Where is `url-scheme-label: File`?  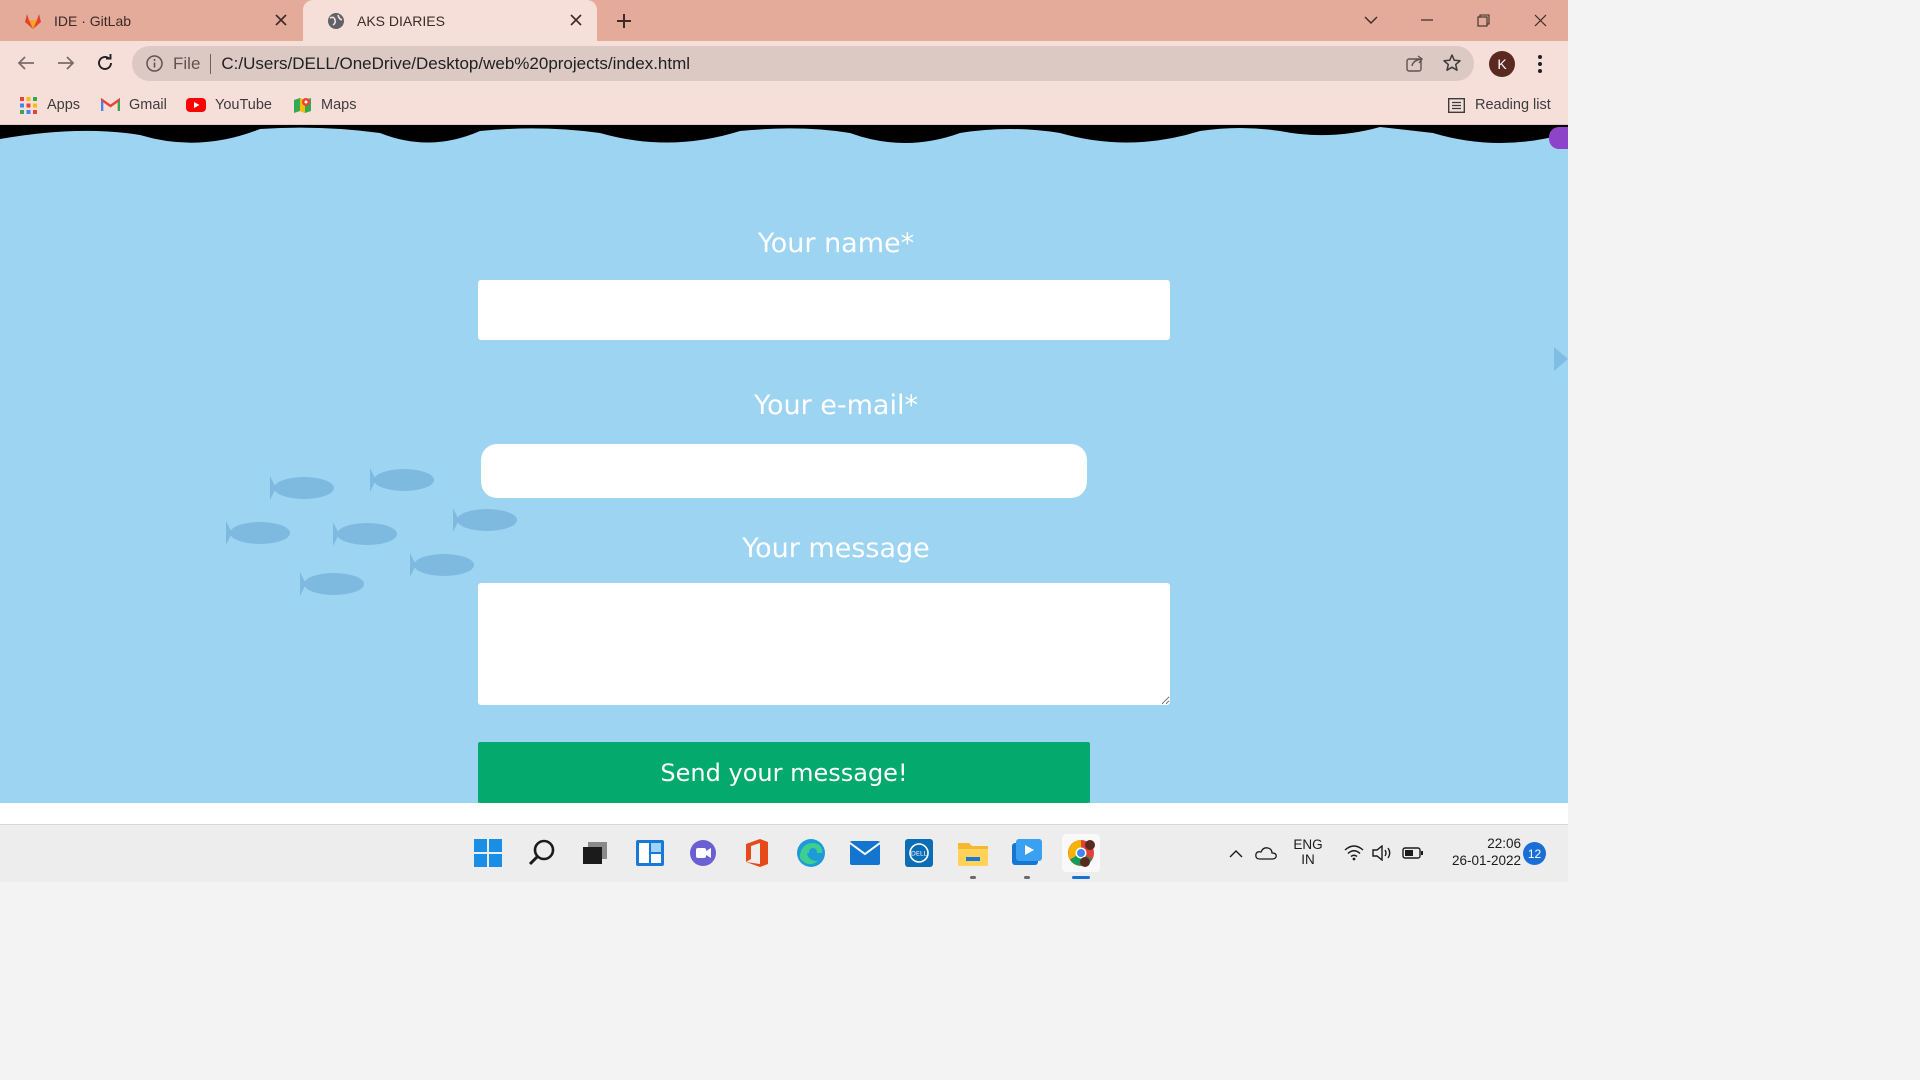
url-scheme-label: File is located at coordinates (187, 63).